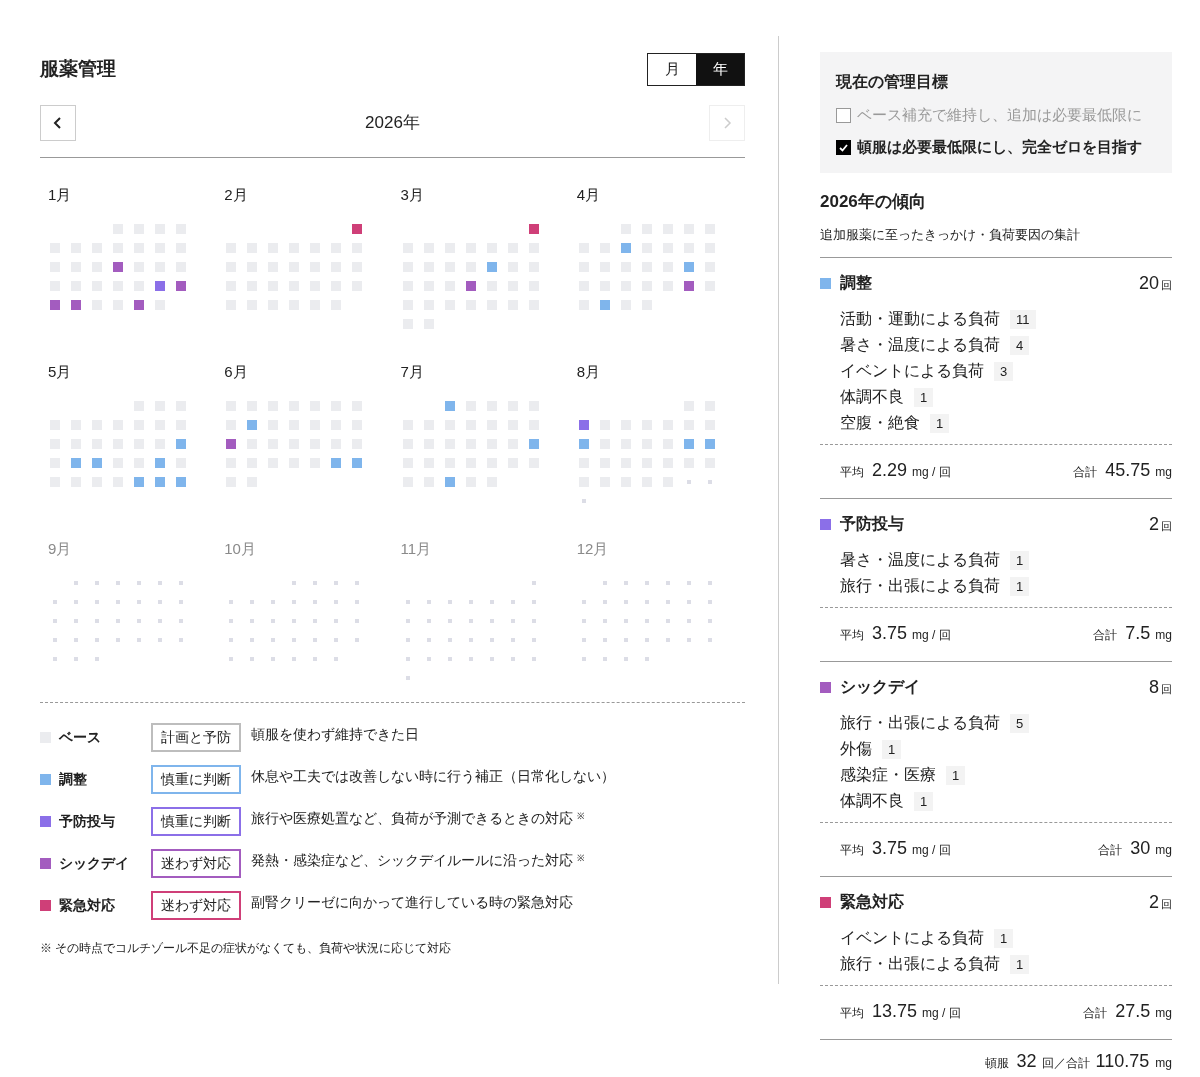 This screenshot has height=1077, width=1200. Describe the element at coordinates (433, 776) in the screenshot. I see `legend-description: 休息や工夫では改善しない時に行う補正（日常化しない）` at that location.